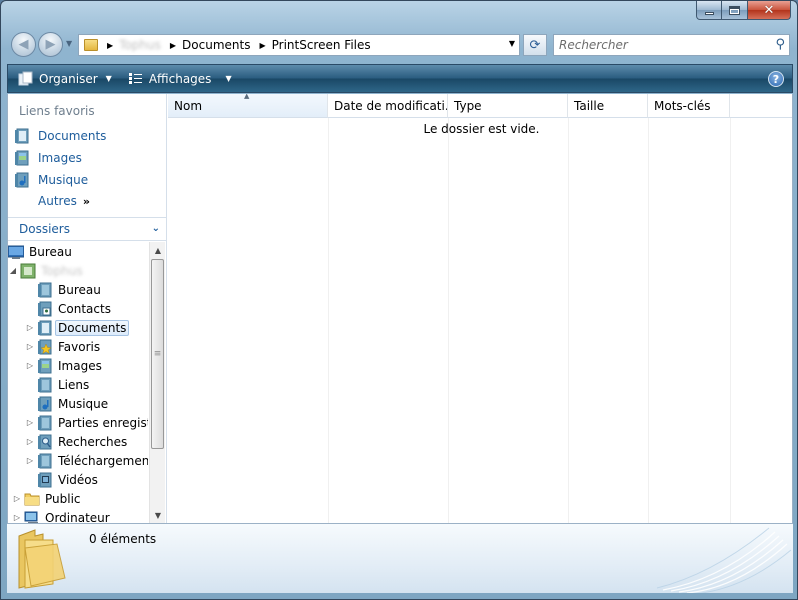  What do you see at coordinates (481, 129) in the screenshot?
I see `empty-folder-message: Le dossier est vide.` at bounding box center [481, 129].